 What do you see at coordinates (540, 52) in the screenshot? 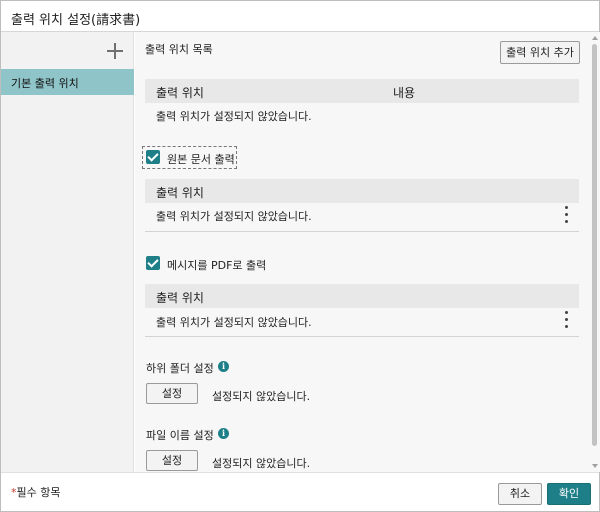
I see `add-output-location-button: 출력 위치 추가` at bounding box center [540, 52].